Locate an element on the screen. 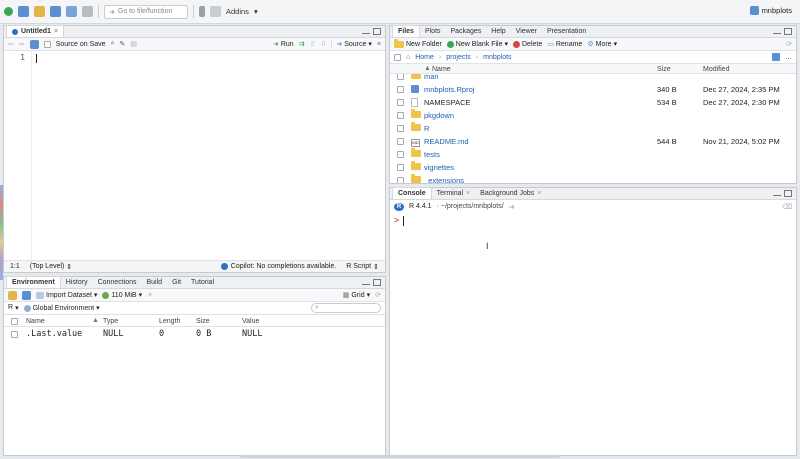 The image size is (800, 459). list-item: pkgdown is located at coordinates (593, 115).